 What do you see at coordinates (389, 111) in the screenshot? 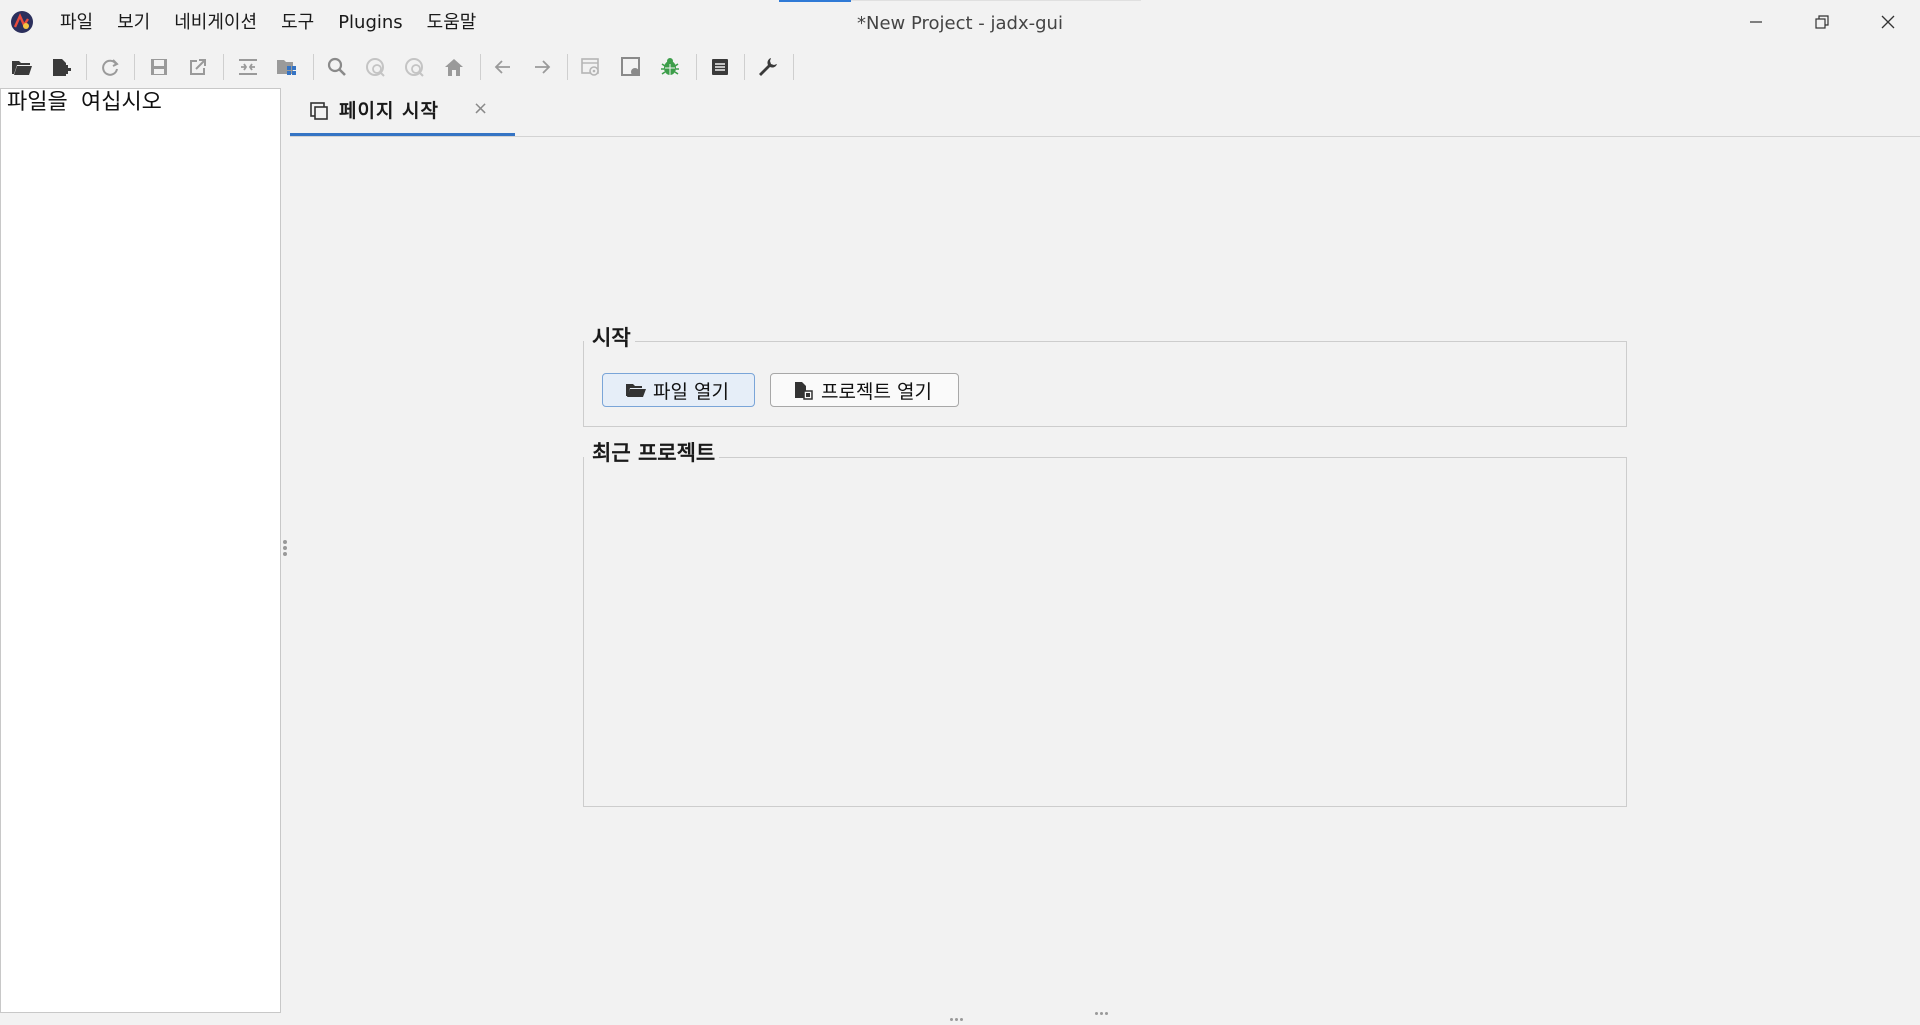
I see `tab-label: 페이지 시작` at bounding box center [389, 111].